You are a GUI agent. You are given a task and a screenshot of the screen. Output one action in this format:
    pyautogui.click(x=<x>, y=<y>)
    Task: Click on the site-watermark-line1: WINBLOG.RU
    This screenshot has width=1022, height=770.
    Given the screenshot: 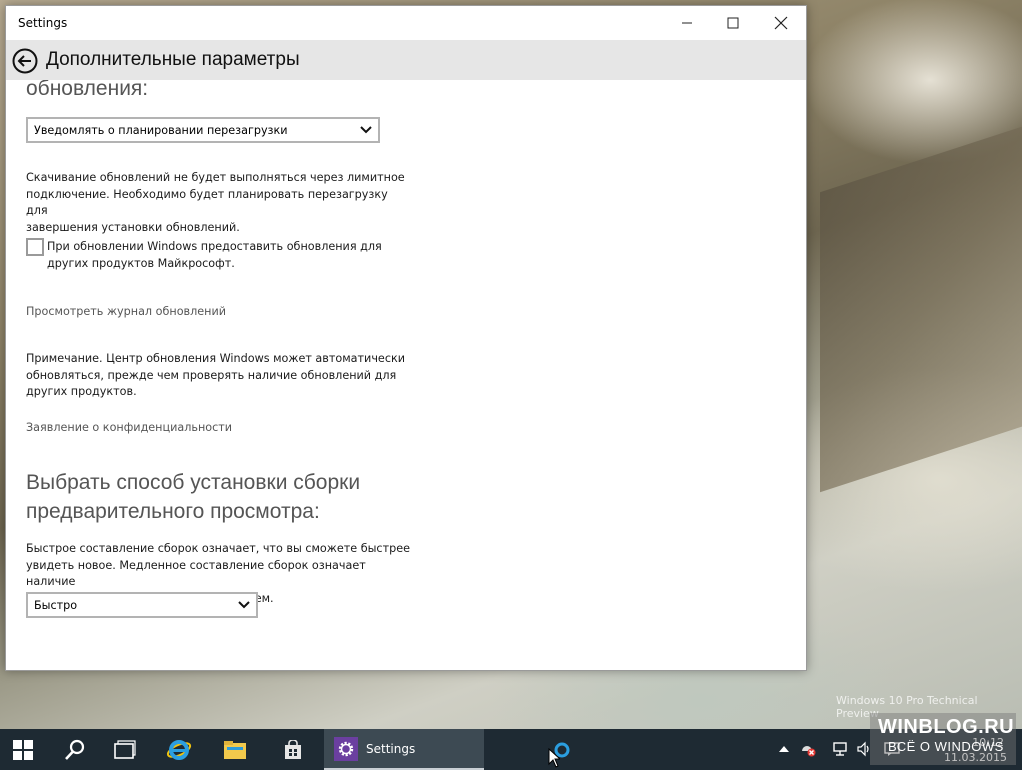 What is the action you would take?
    pyautogui.click(x=946, y=727)
    